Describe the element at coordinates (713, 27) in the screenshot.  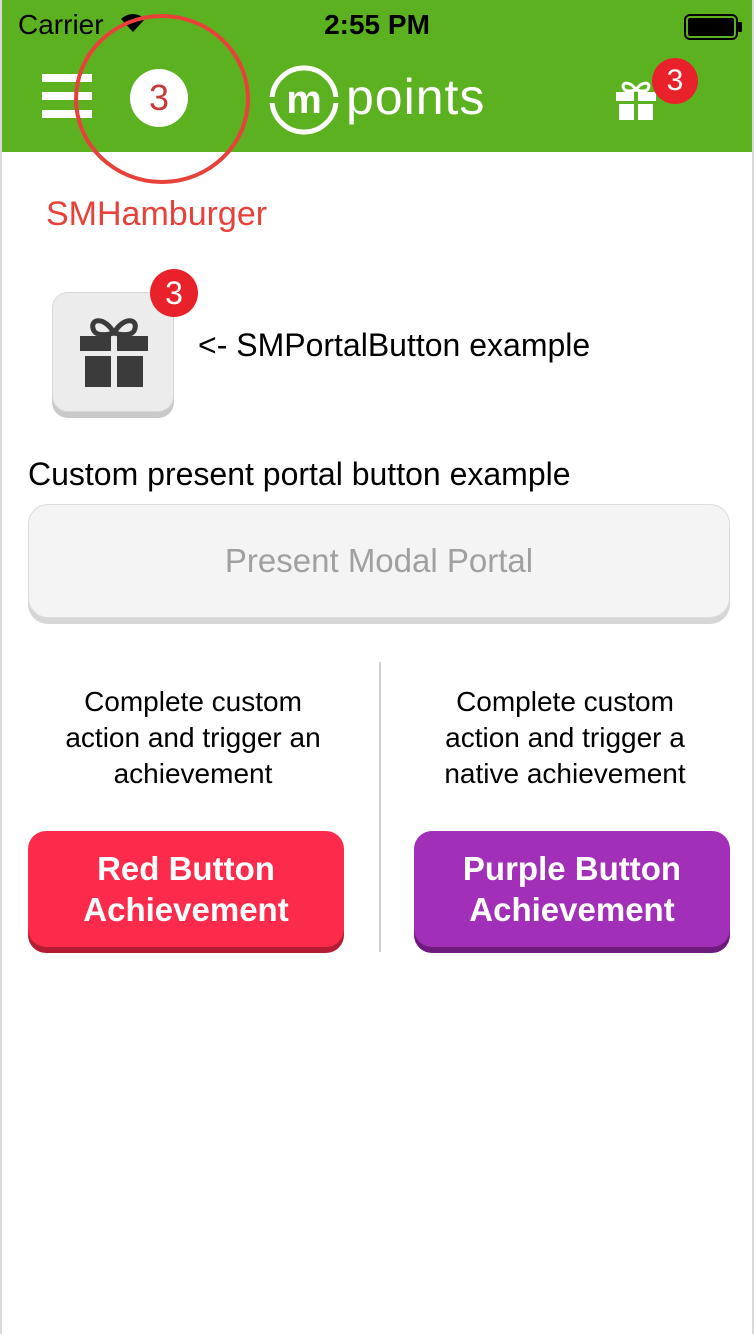
I see `battery-icon` at that location.